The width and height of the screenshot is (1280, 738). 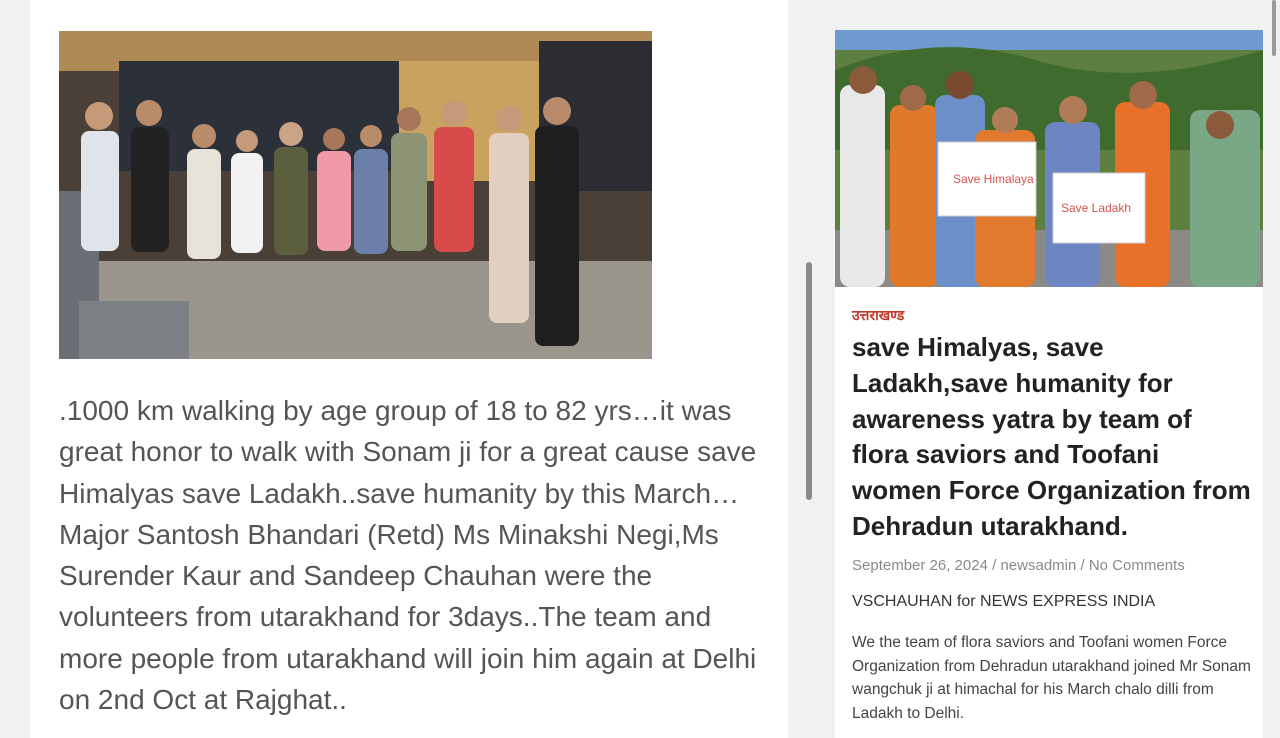 I want to click on card-photo: Save Himalaya Save Ladakh, so click(x=1049, y=158).